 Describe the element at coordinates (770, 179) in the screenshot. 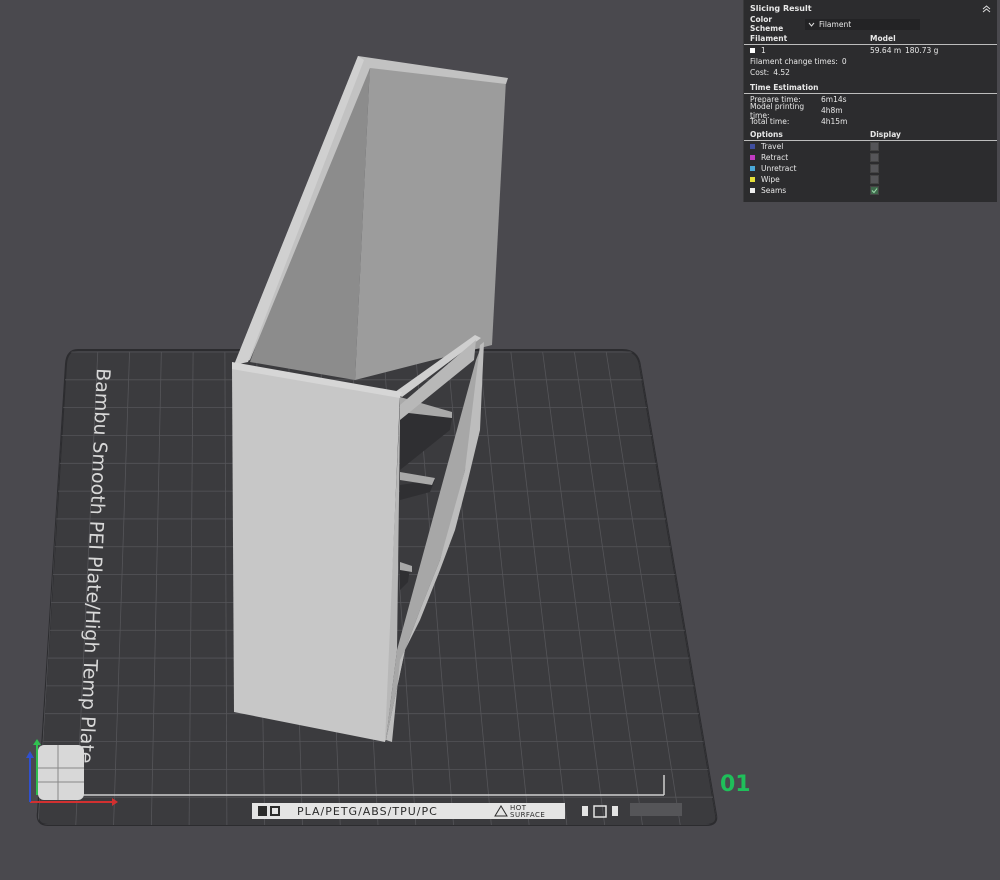

I see `option-label: Wipe` at that location.